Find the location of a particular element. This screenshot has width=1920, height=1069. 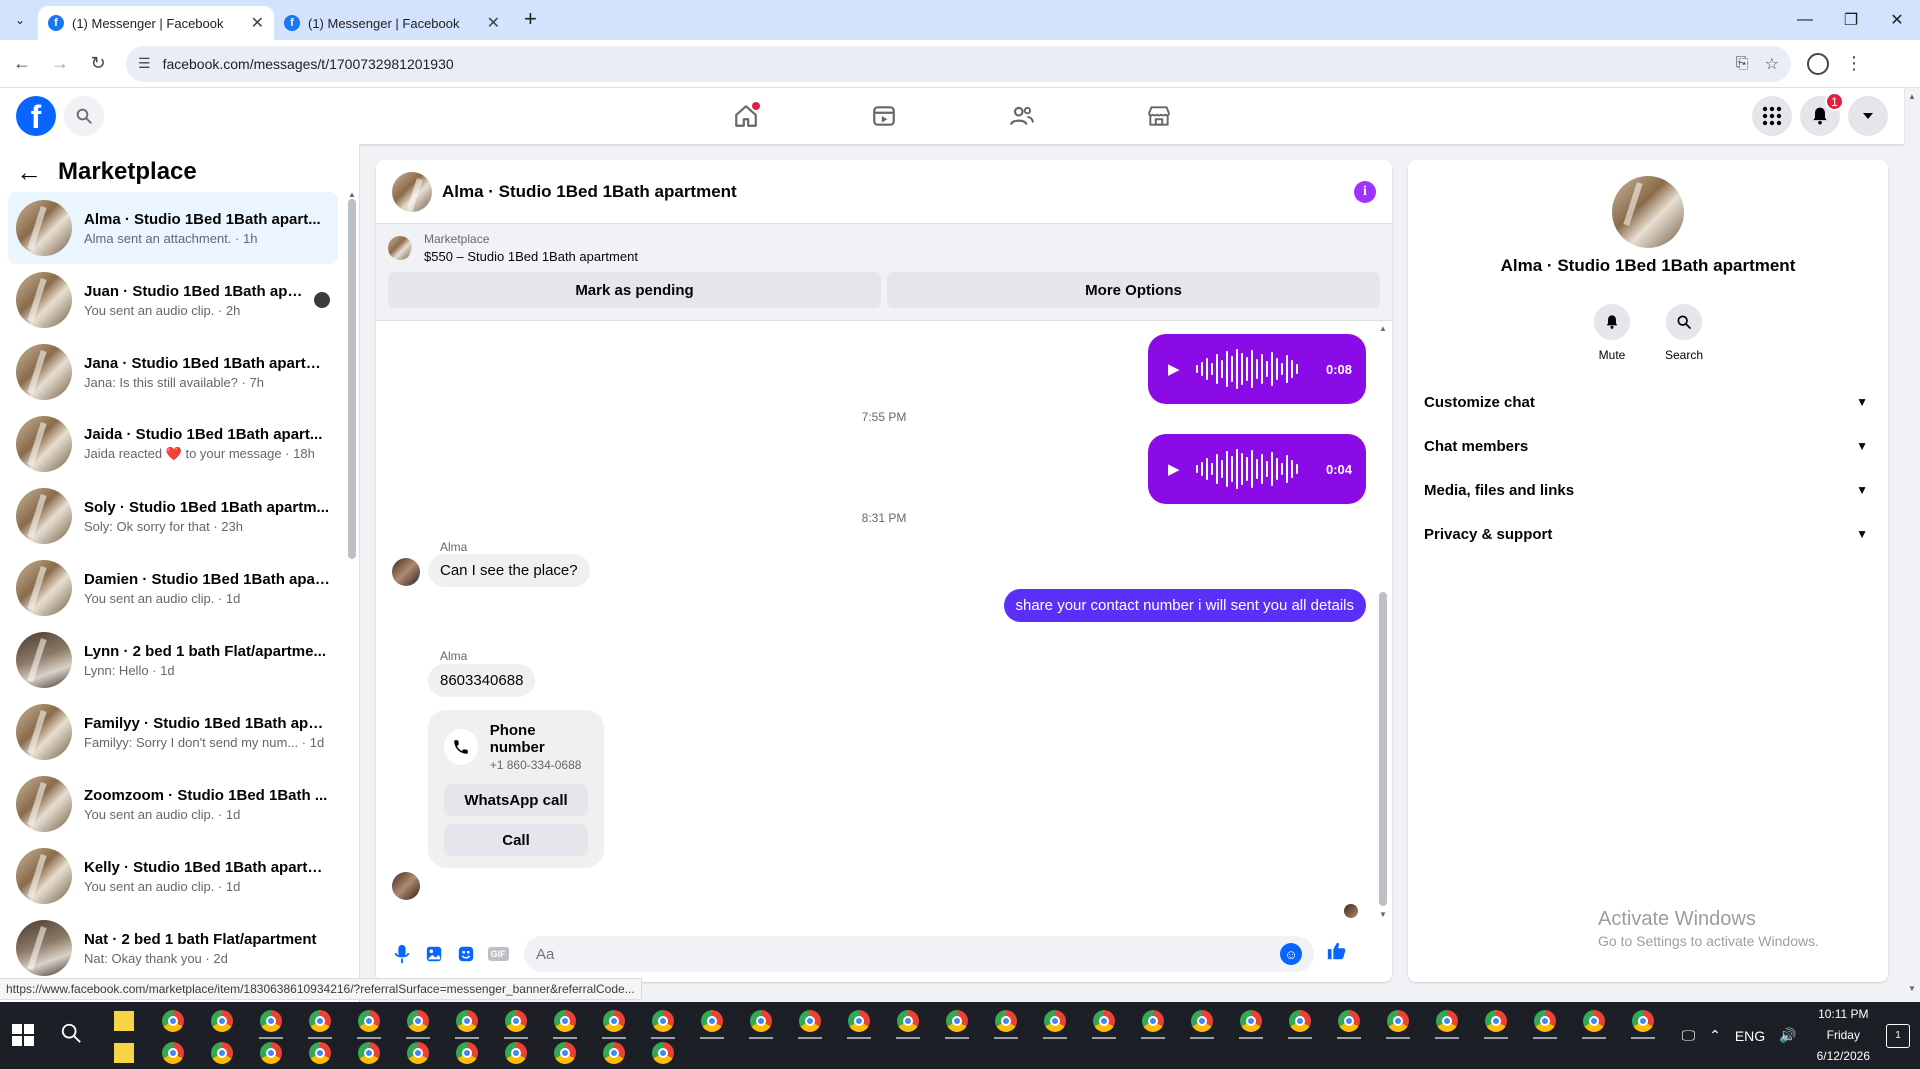

nav-marketplace is located at coordinates (1159, 116).